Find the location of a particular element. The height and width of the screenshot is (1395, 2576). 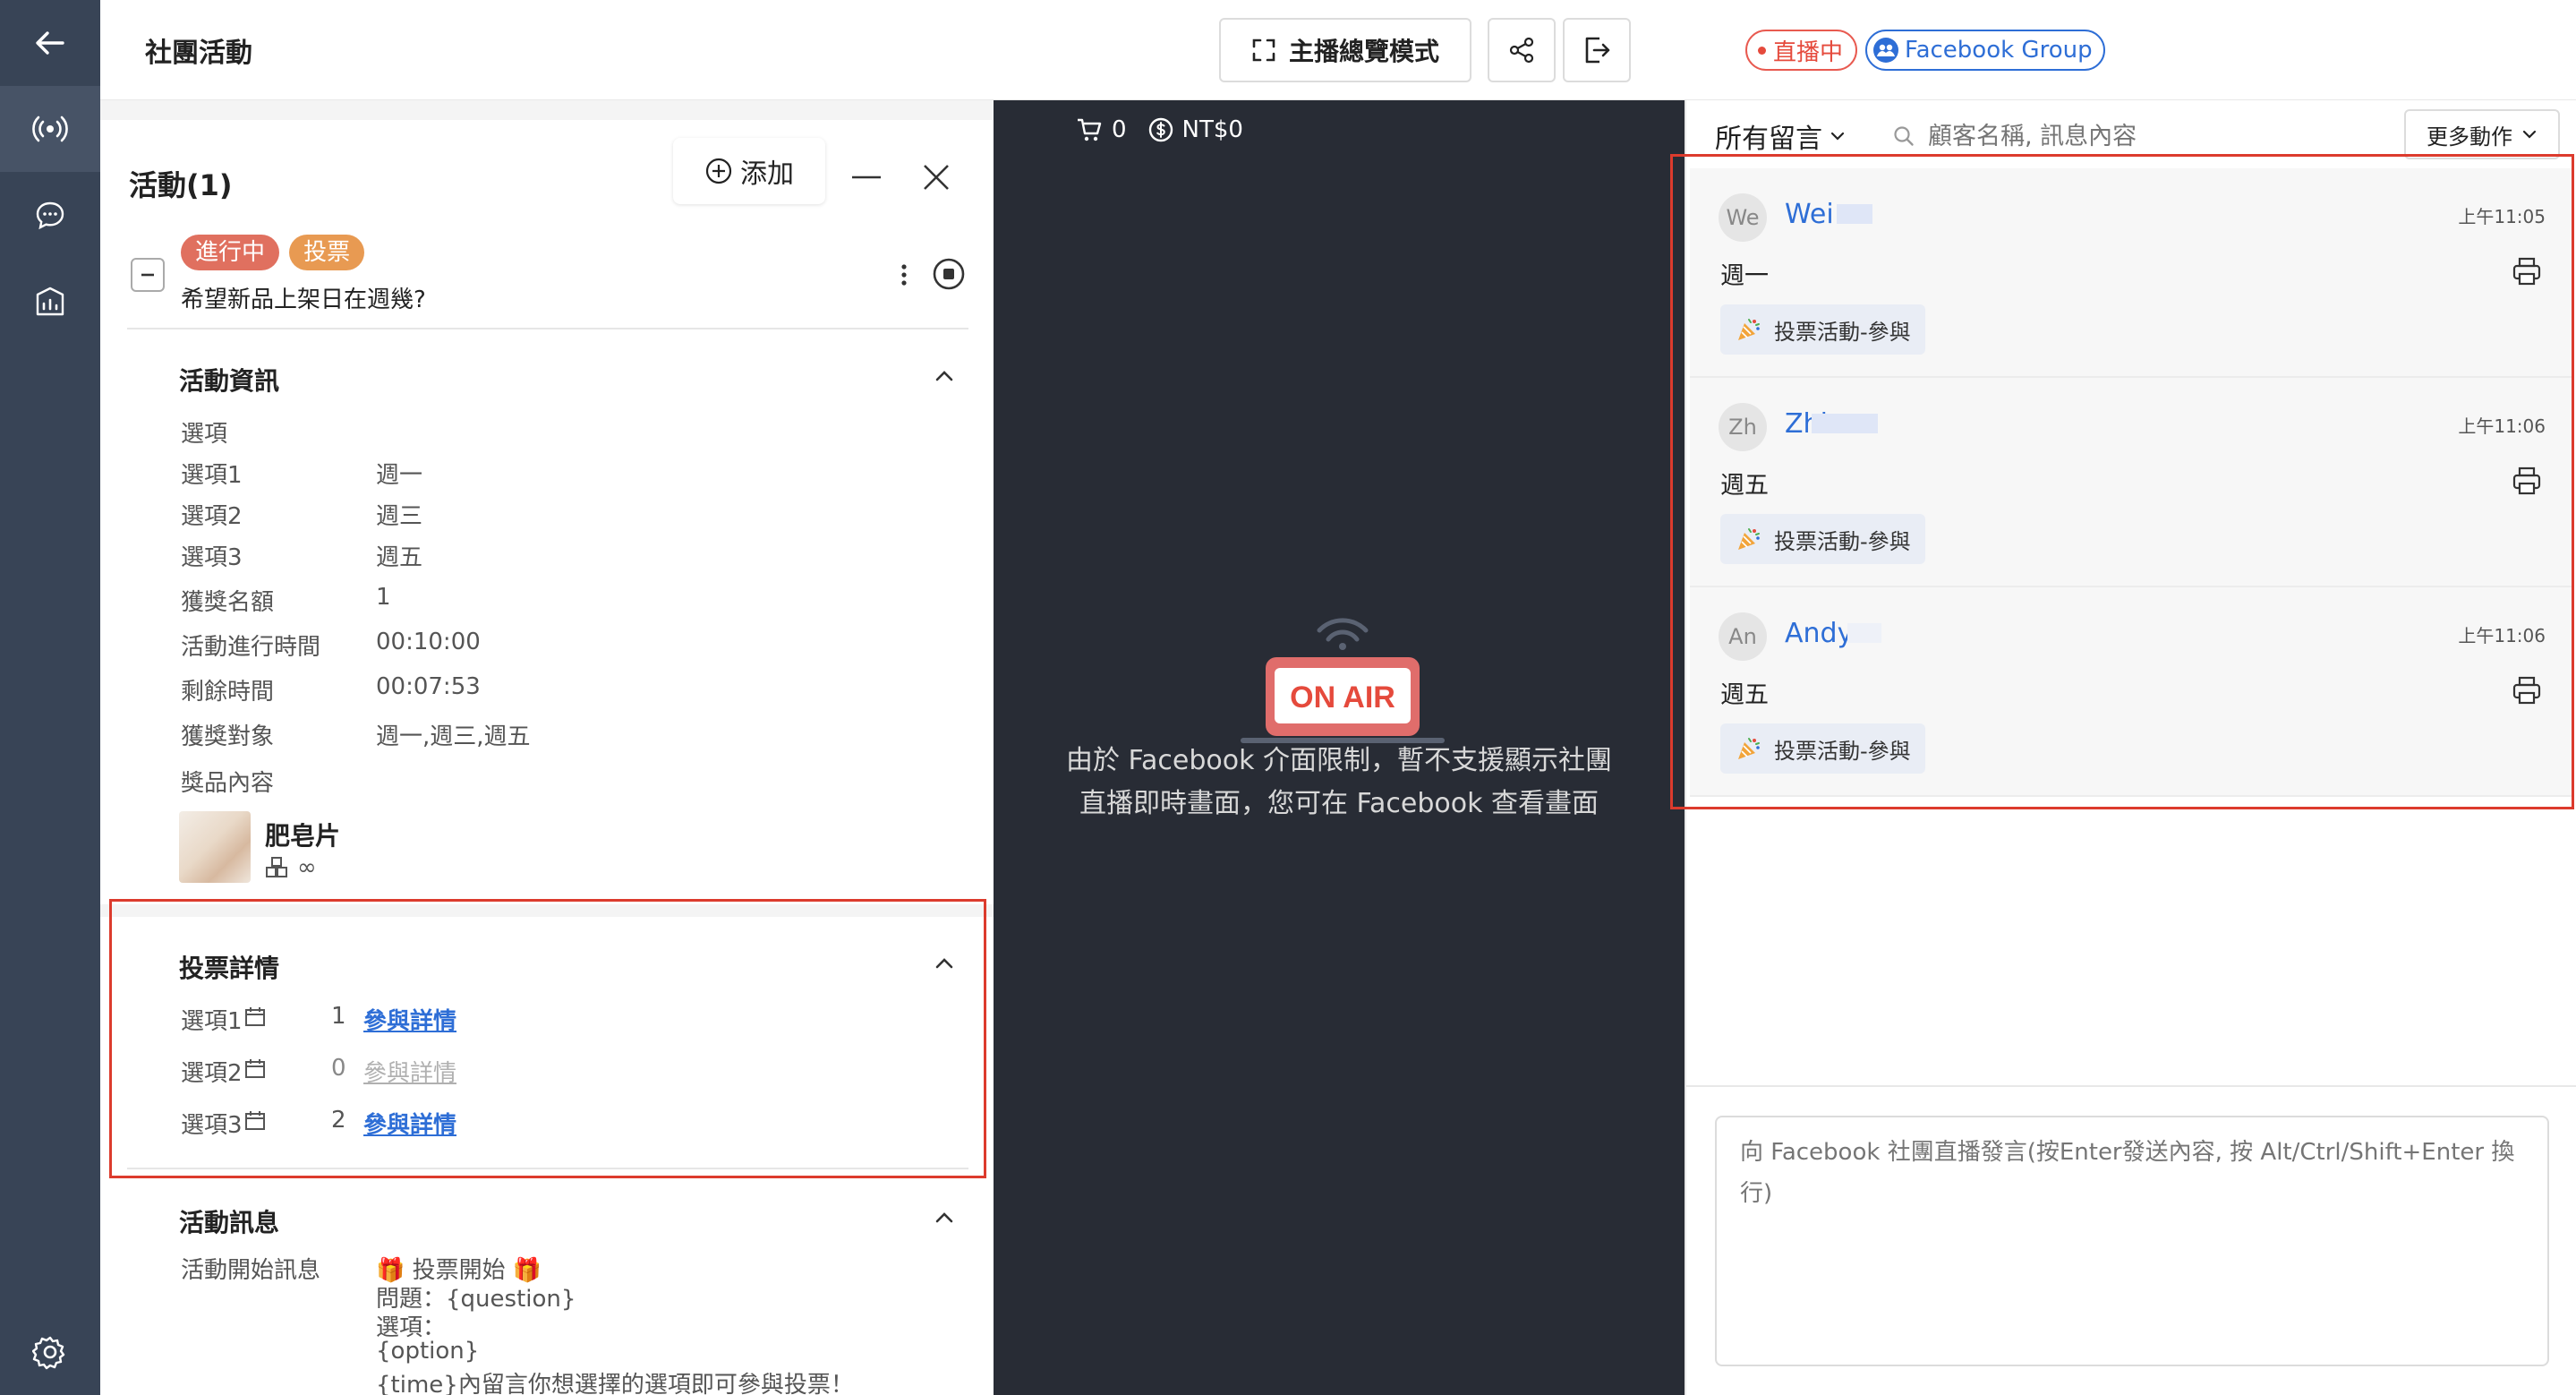

info-row-label: 選項1 is located at coordinates (212, 476).